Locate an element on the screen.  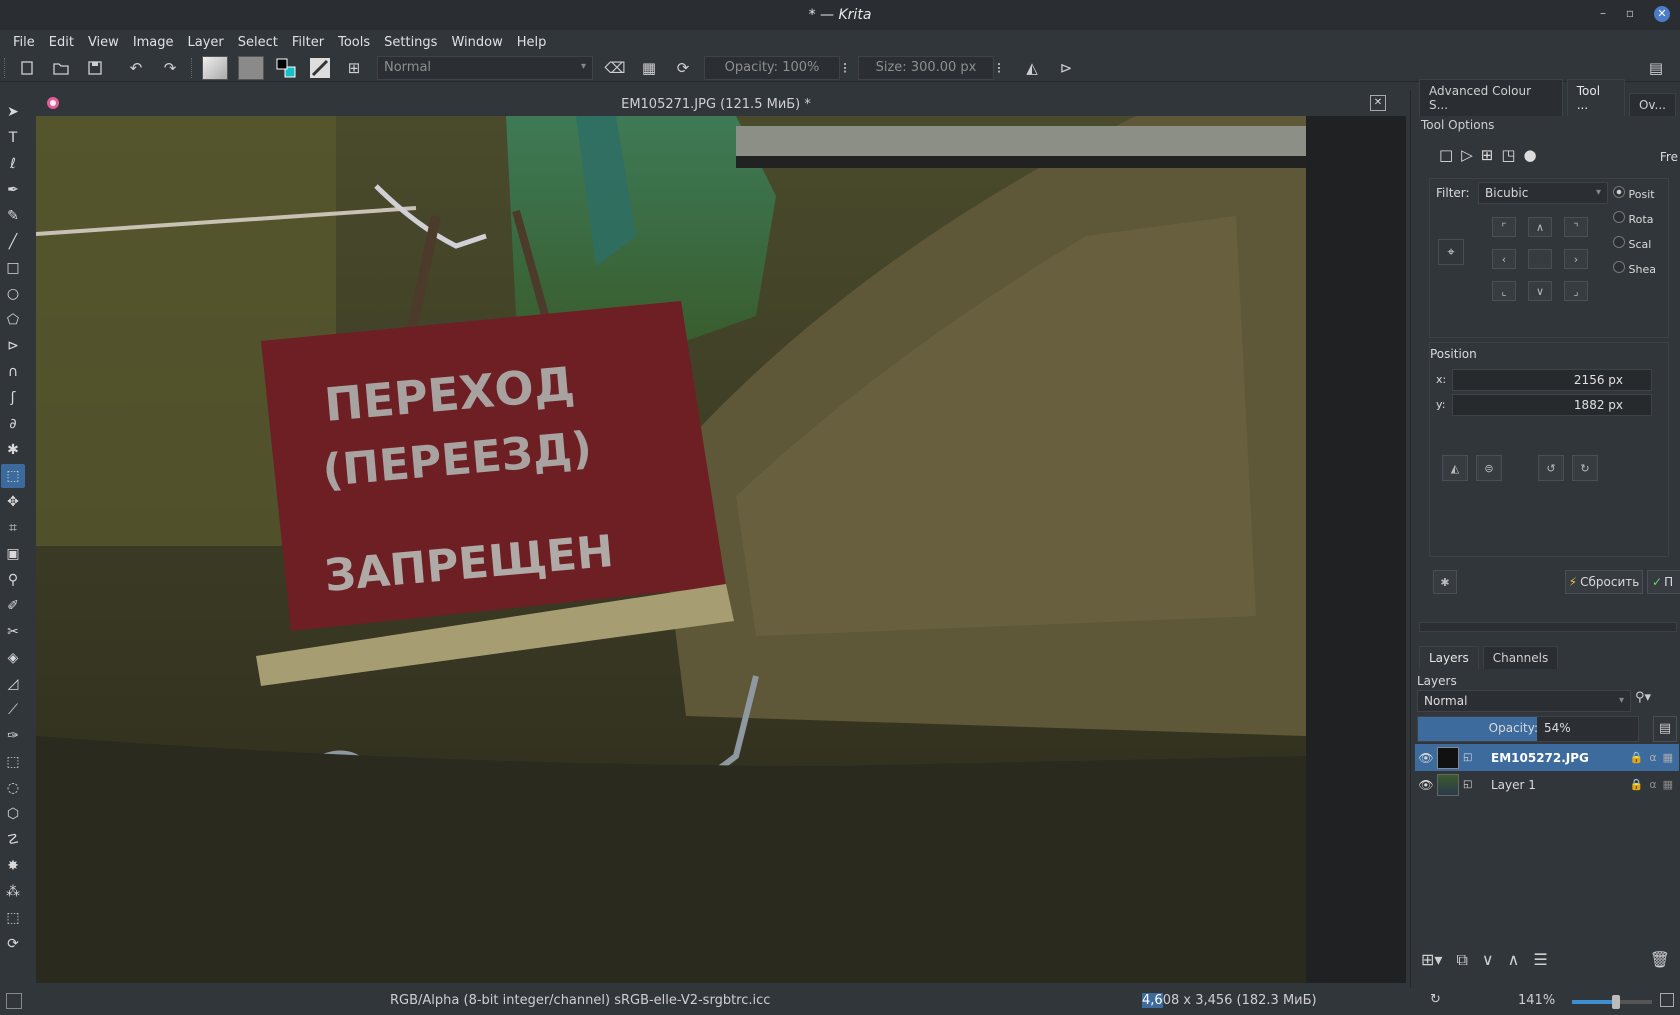
eraser-mode-icon: ⌫ is located at coordinates (615, 68).